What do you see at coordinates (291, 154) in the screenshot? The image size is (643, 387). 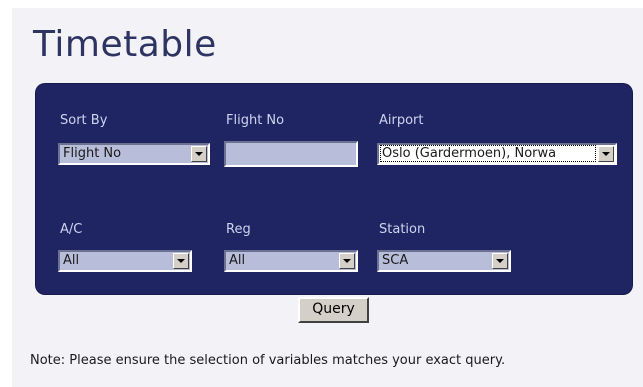 I see `flight-no-input` at bounding box center [291, 154].